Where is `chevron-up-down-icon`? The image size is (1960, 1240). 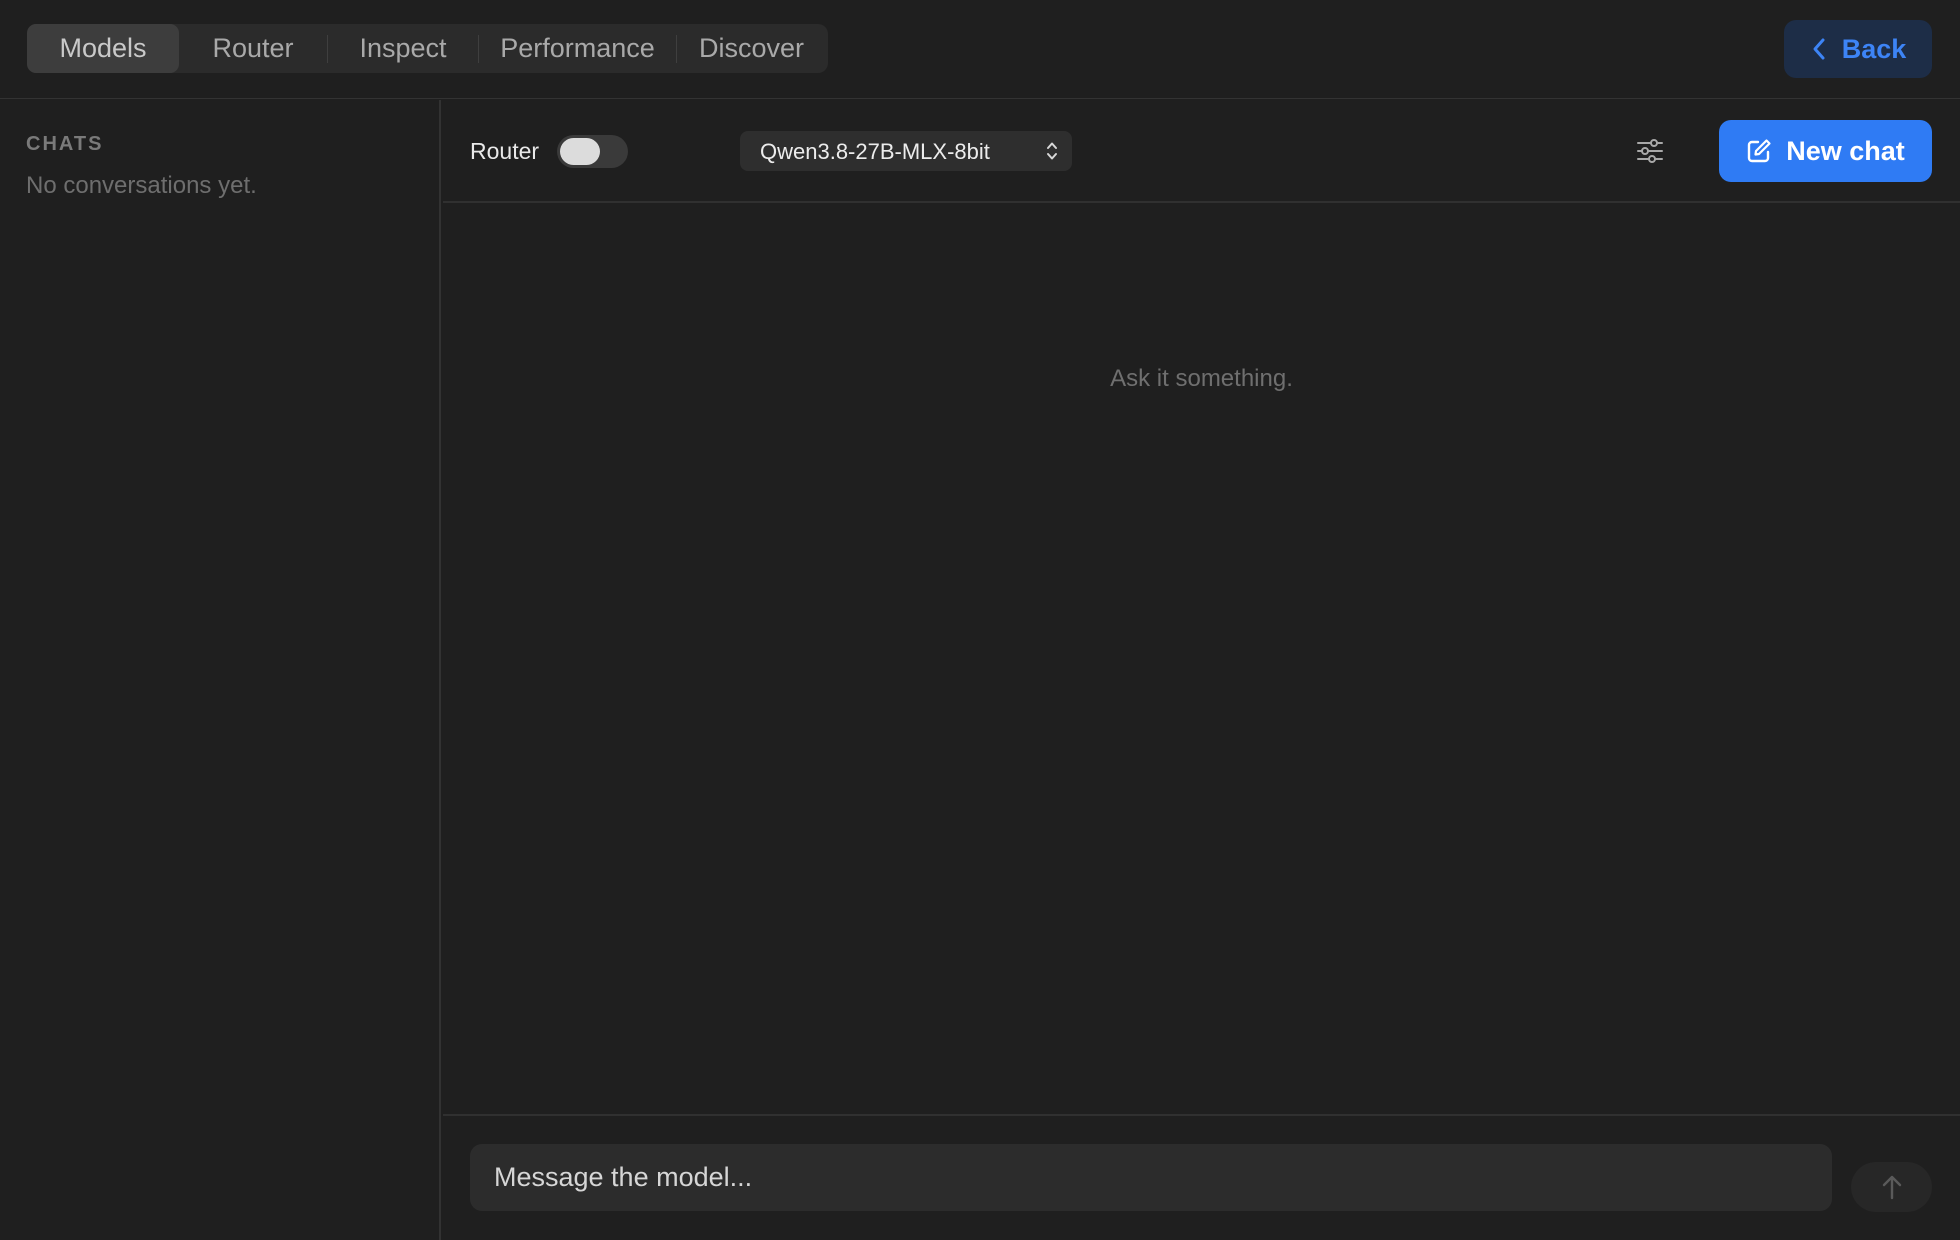 chevron-up-down-icon is located at coordinates (1052, 151).